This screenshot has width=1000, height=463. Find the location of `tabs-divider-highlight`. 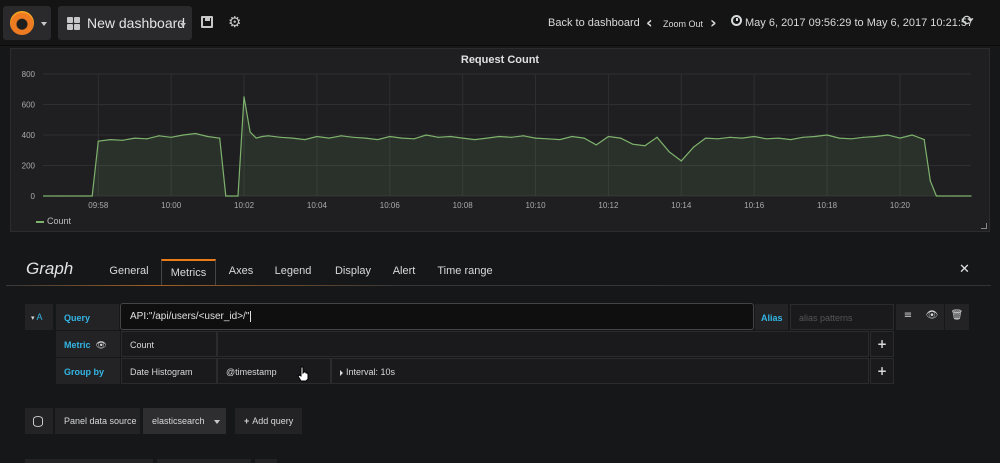

tabs-divider-highlight is located at coordinates (498, 285).